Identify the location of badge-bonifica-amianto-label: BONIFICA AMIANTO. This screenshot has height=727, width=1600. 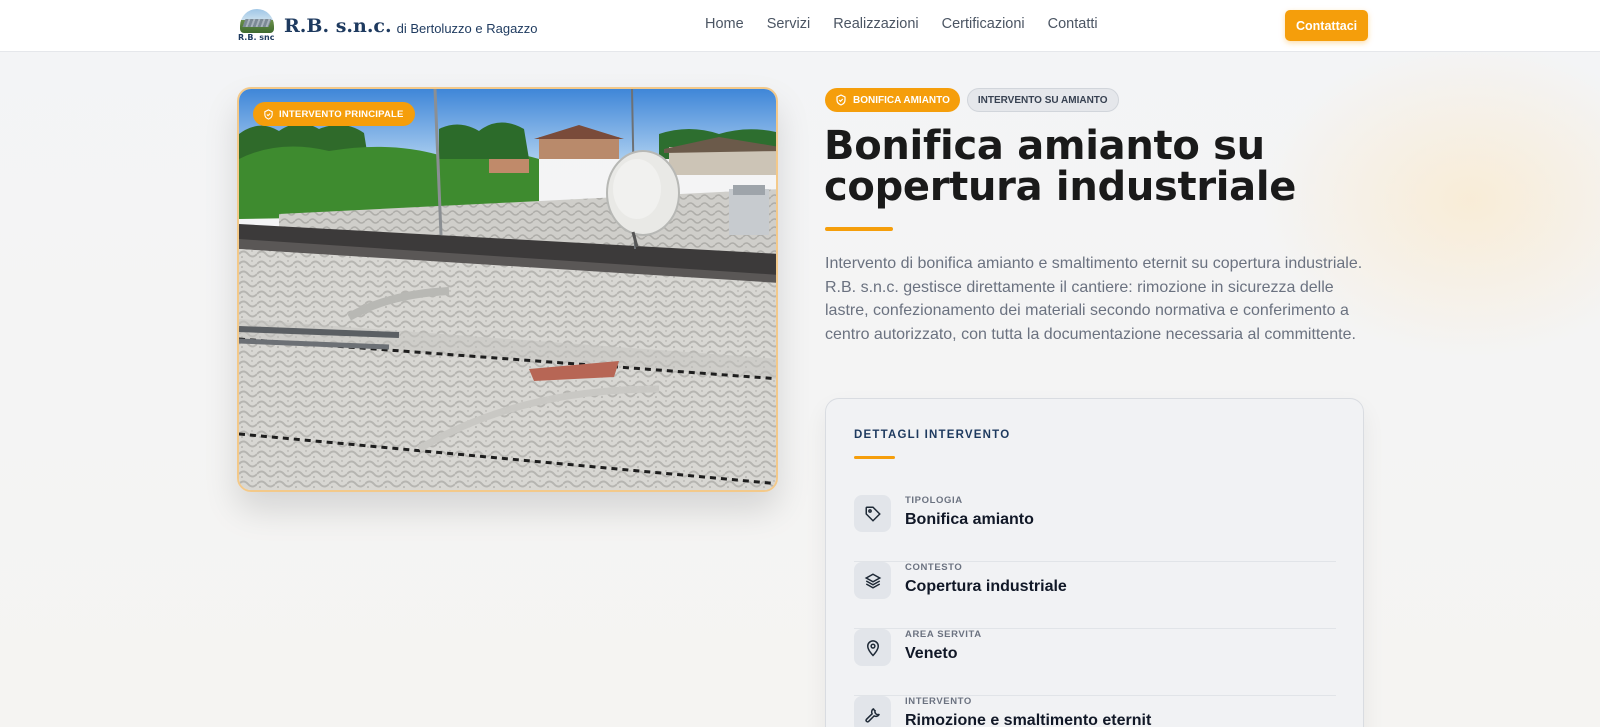
(901, 100).